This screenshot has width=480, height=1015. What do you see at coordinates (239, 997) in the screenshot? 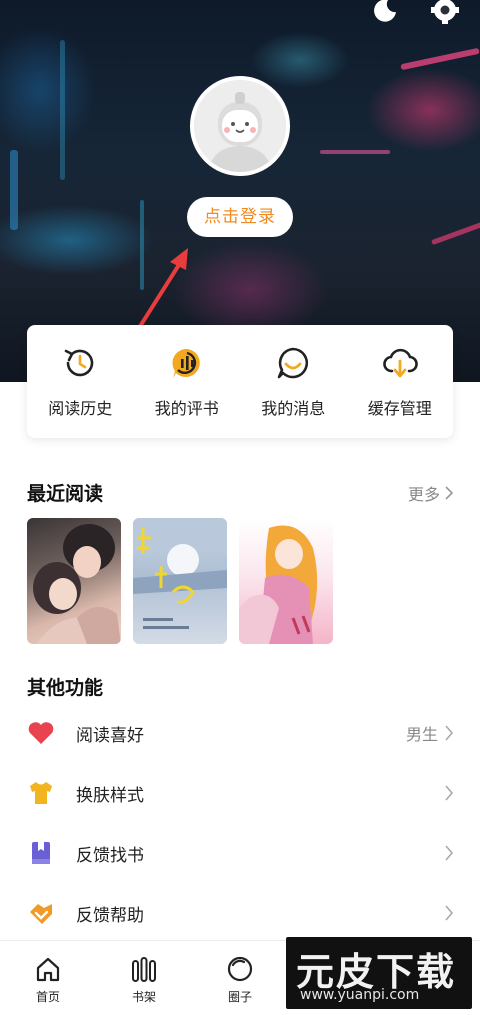
I see `nav-label: 圈子` at bounding box center [239, 997].